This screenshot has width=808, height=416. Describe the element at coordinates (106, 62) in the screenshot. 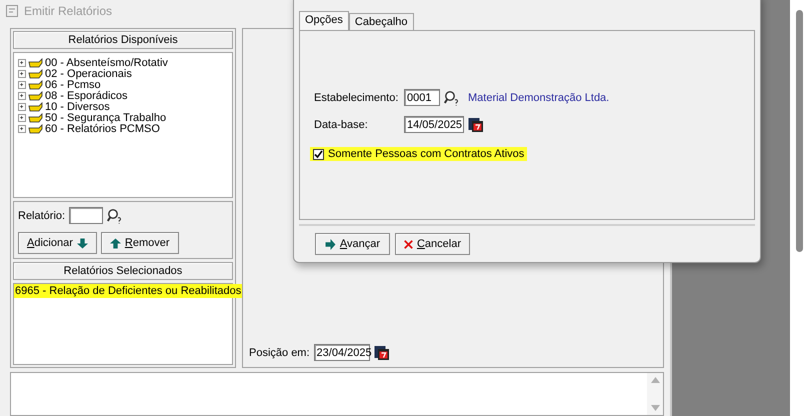

I see `tree-item: 00 - Absenteísmo/Rotativ` at that location.